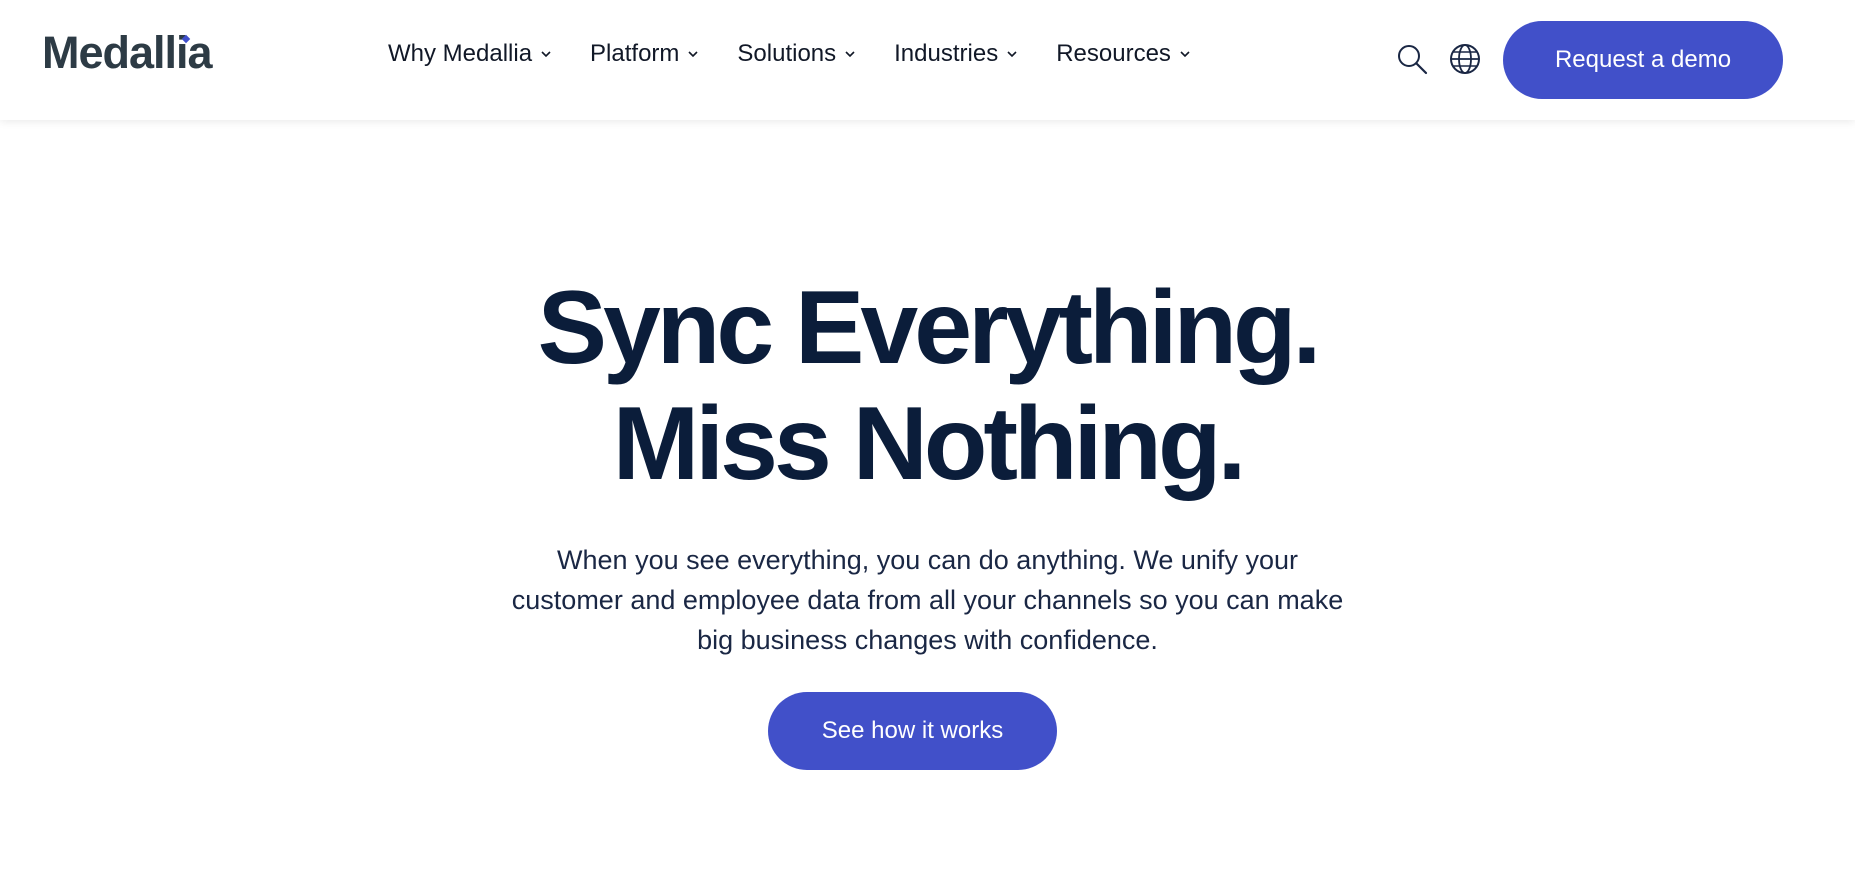 This screenshot has width=1855, height=883. What do you see at coordinates (929, 328) in the screenshot?
I see `hero-title-line-1: Sync Everything.` at bounding box center [929, 328].